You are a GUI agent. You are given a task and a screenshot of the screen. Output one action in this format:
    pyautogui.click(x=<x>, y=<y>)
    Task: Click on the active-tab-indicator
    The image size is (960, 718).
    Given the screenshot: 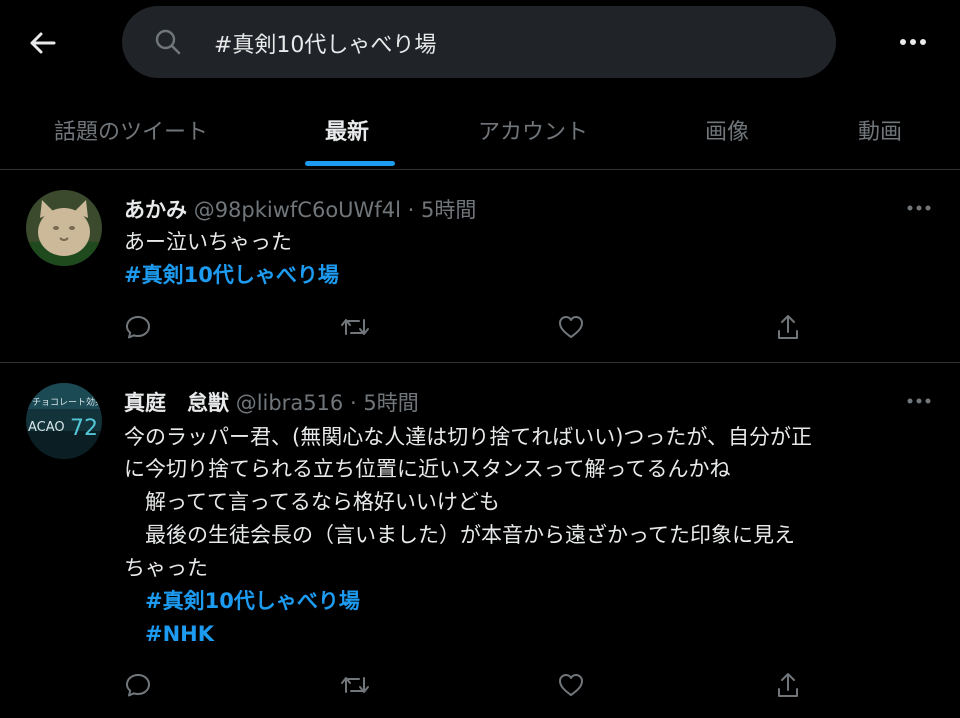 What is the action you would take?
    pyautogui.click(x=350, y=163)
    